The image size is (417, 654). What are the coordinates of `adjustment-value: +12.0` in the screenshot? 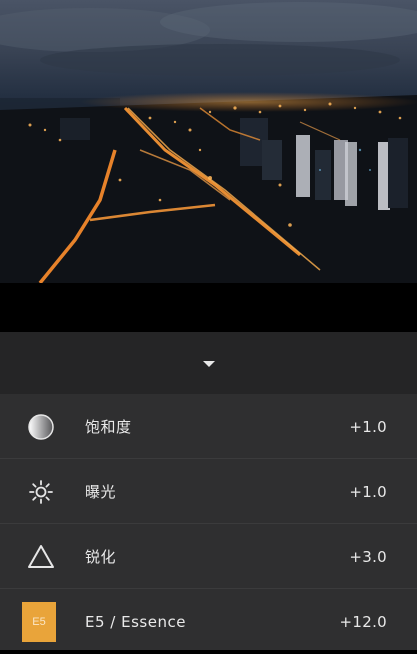 It's located at (363, 621).